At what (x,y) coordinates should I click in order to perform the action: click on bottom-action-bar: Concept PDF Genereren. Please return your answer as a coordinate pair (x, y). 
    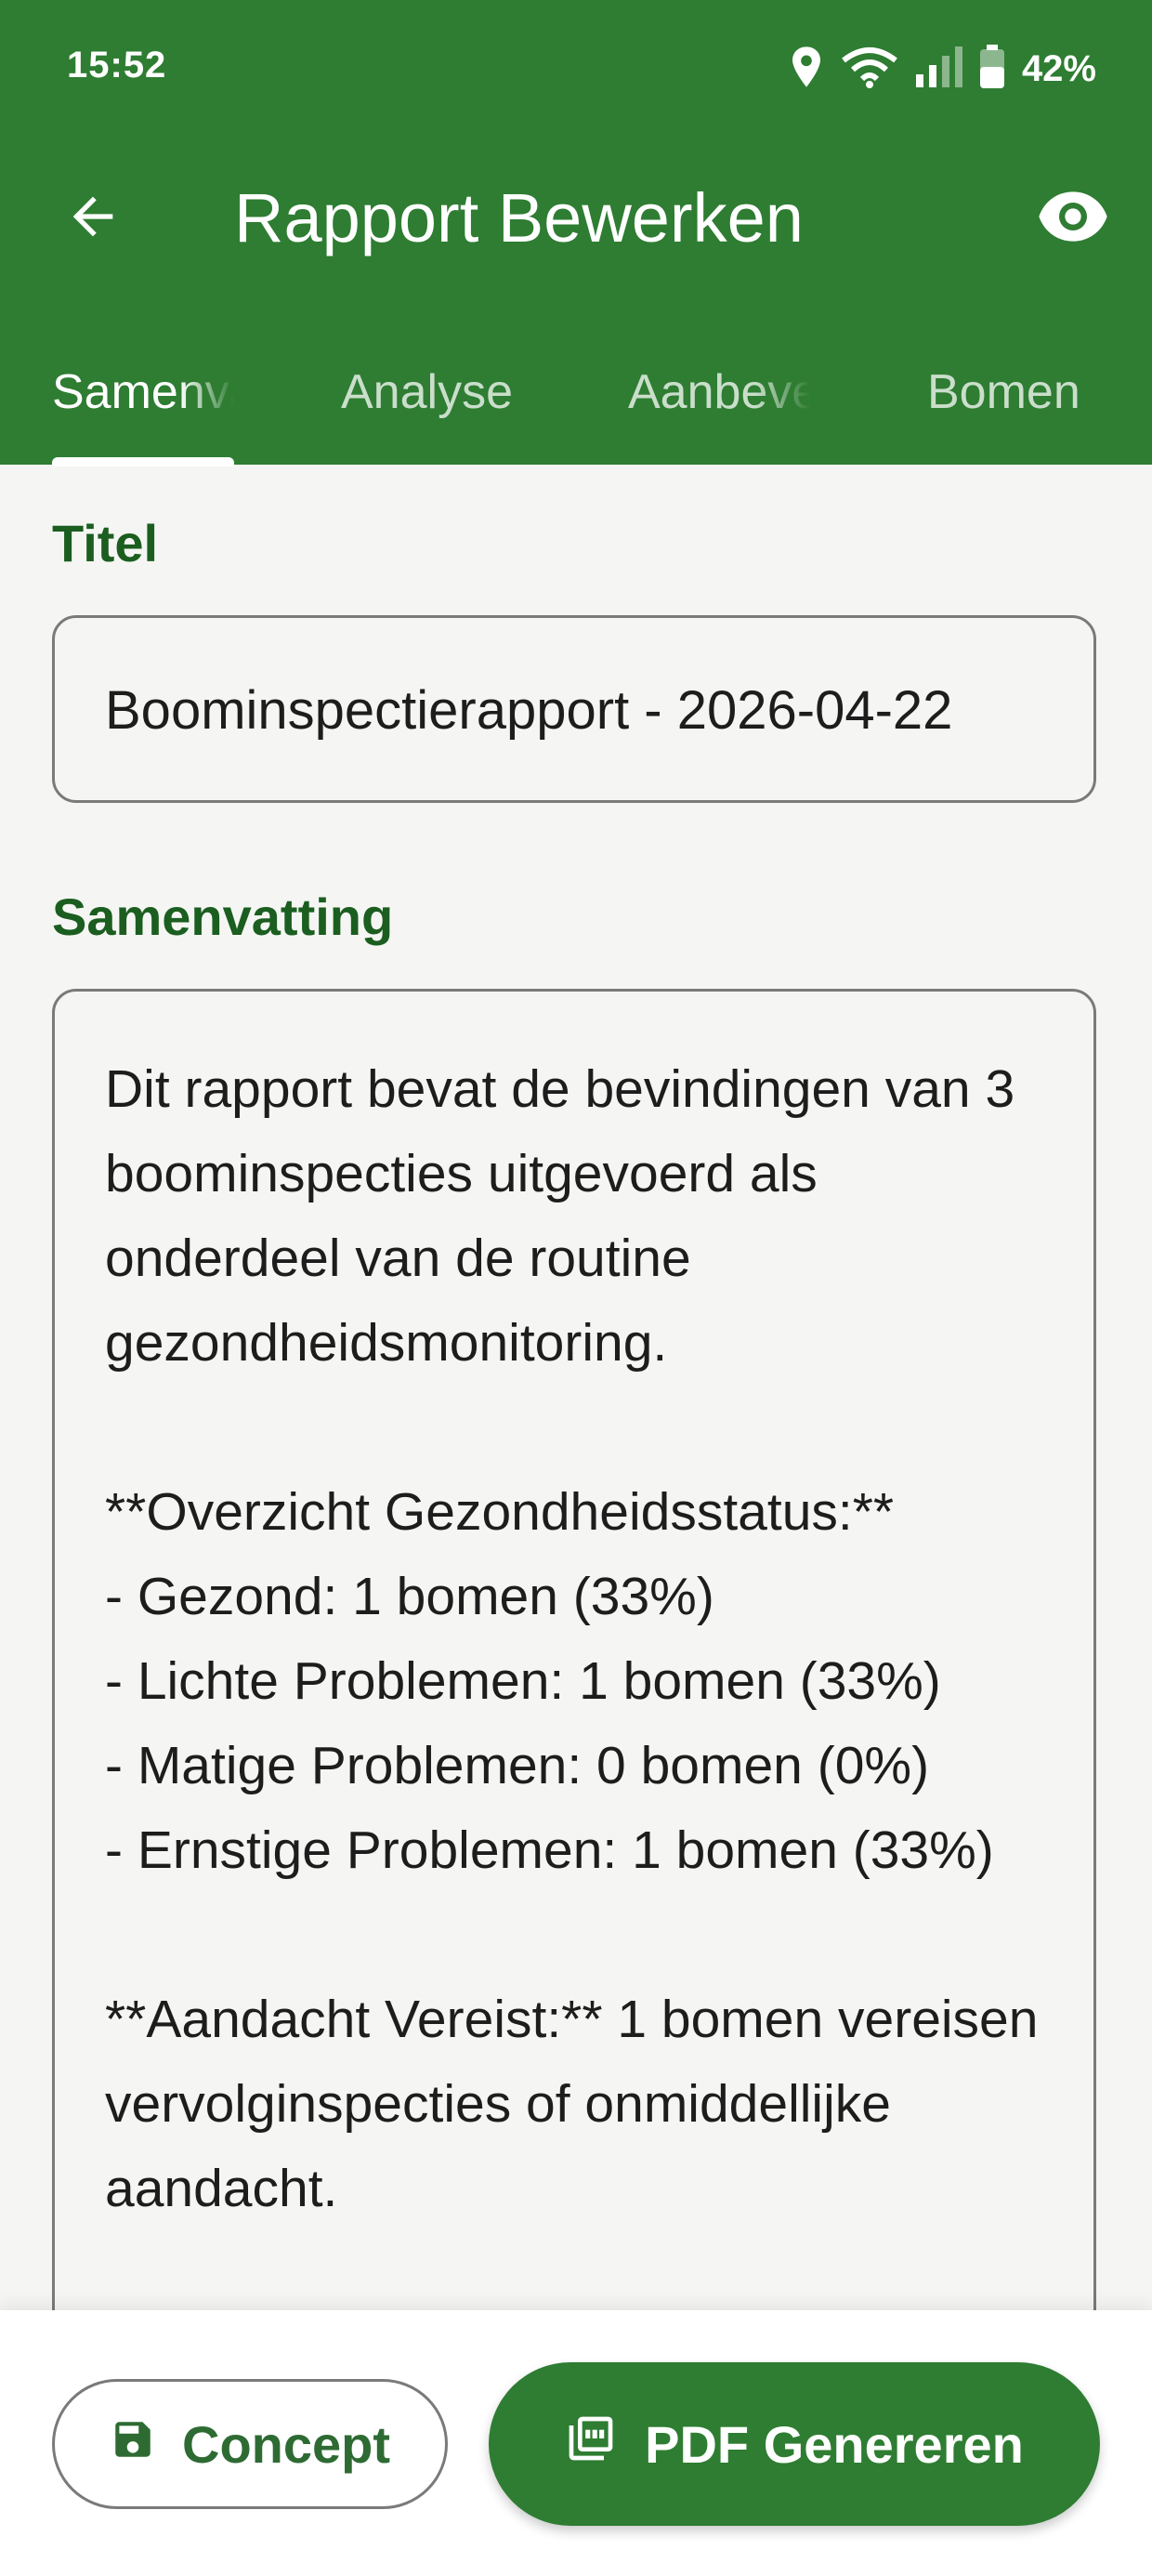
    Looking at the image, I should click on (576, 2443).